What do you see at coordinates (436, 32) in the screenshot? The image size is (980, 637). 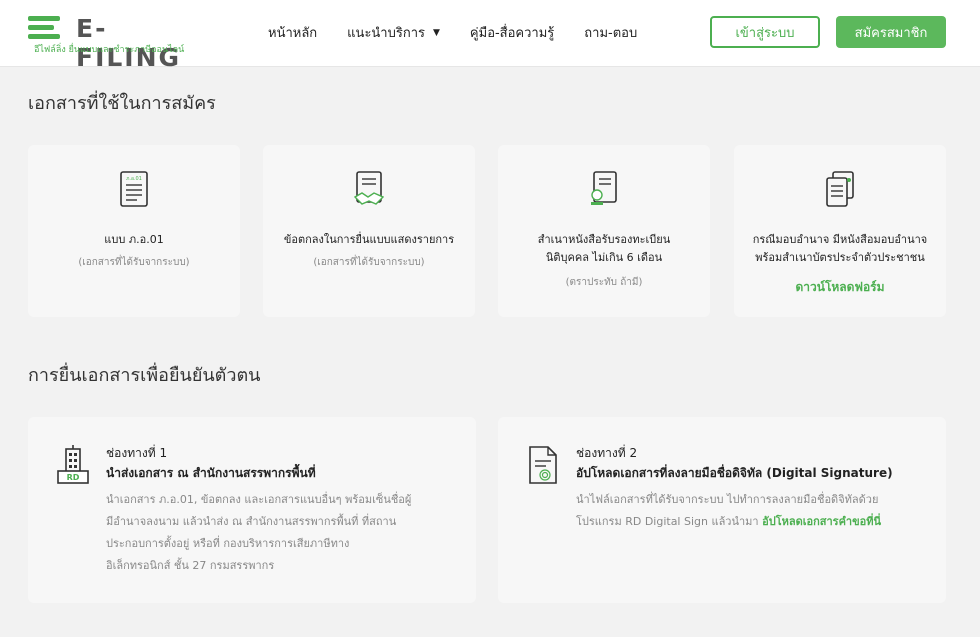 I see `chevron-down-icon: ▼` at bounding box center [436, 32].